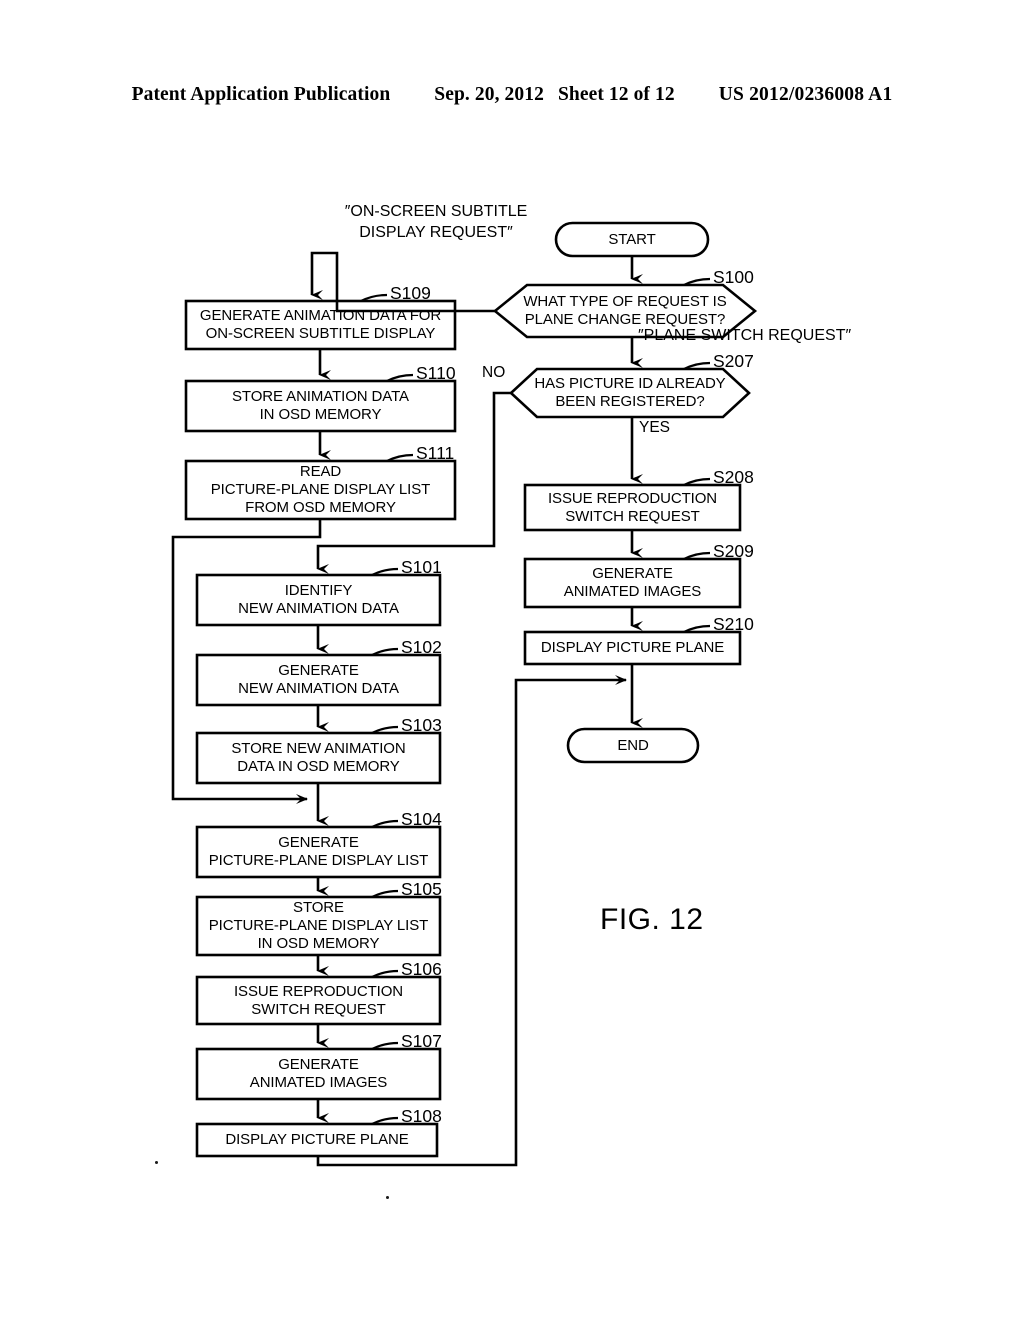 The width and height of the screenshot is (1024, 1320). What do you see at coordinates (318, 1074) in the screenshot?
I see `node-box-S107` at bounding box center [318, 1074].